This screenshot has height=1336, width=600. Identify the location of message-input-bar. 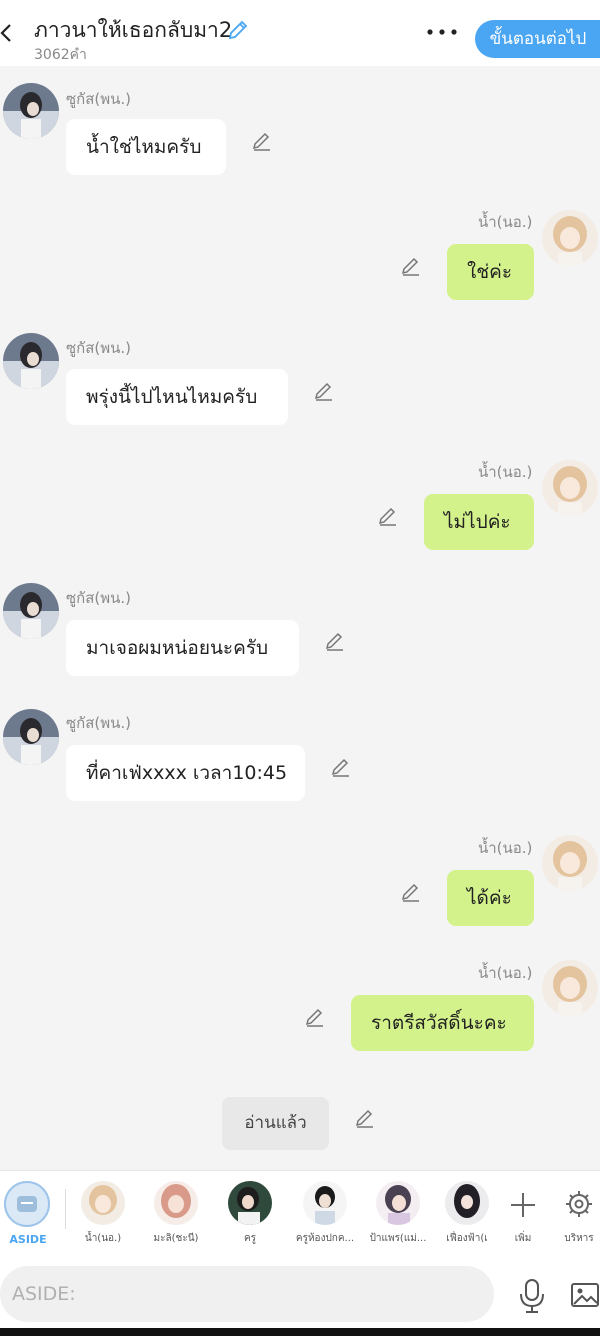
(300, 1292).